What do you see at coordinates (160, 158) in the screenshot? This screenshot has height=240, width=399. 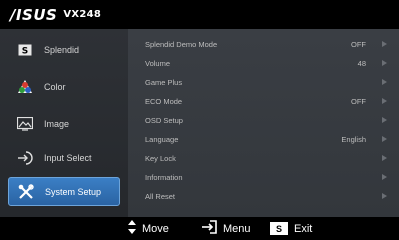 I see `row-label: Key Lock` at bounding box center [160, 158].